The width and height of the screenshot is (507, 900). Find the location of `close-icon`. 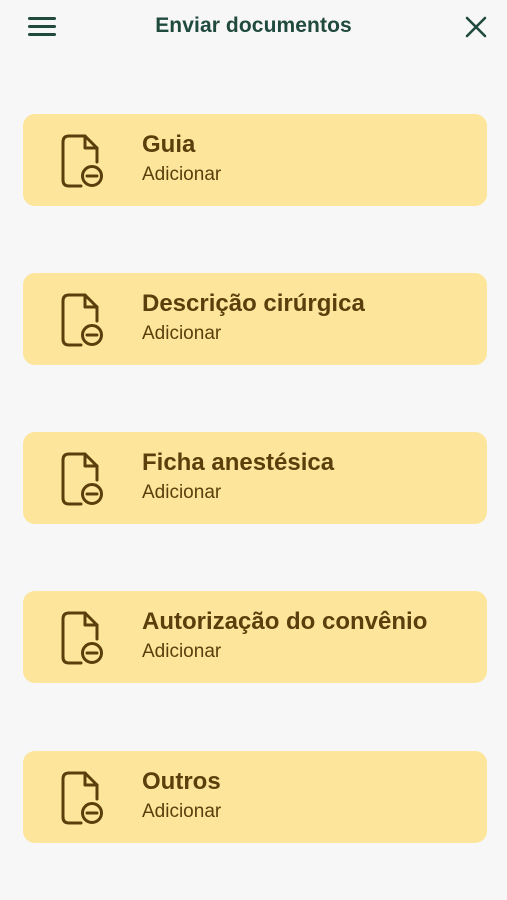

close-icon is located at coordinates (476, 27).